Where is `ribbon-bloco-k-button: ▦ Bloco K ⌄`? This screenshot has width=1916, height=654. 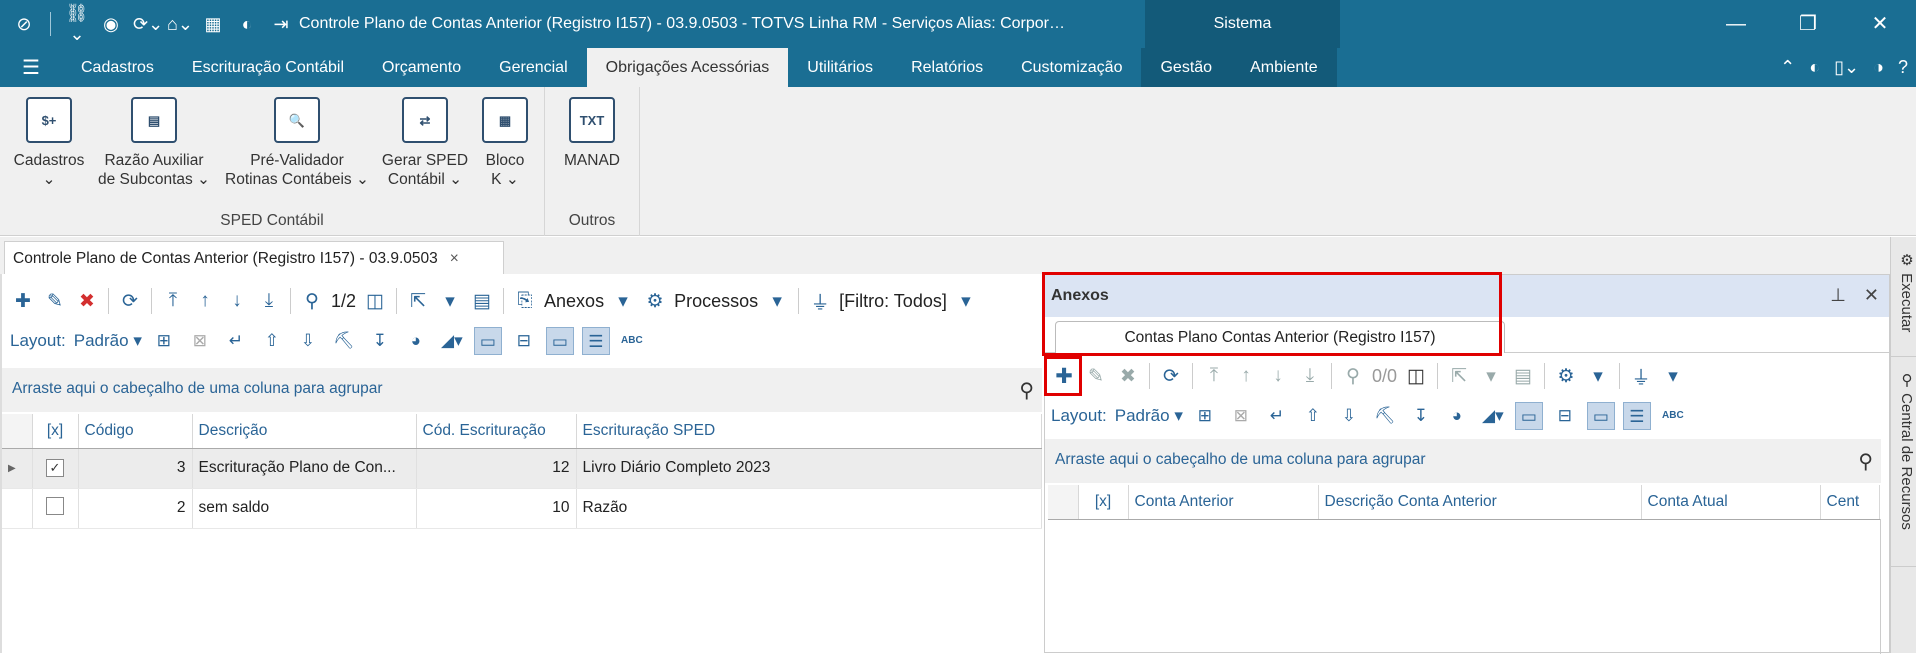
ribbon-bloco-k-button: ▦ Bloco K ⌄ is located at coordinates (505, 143).